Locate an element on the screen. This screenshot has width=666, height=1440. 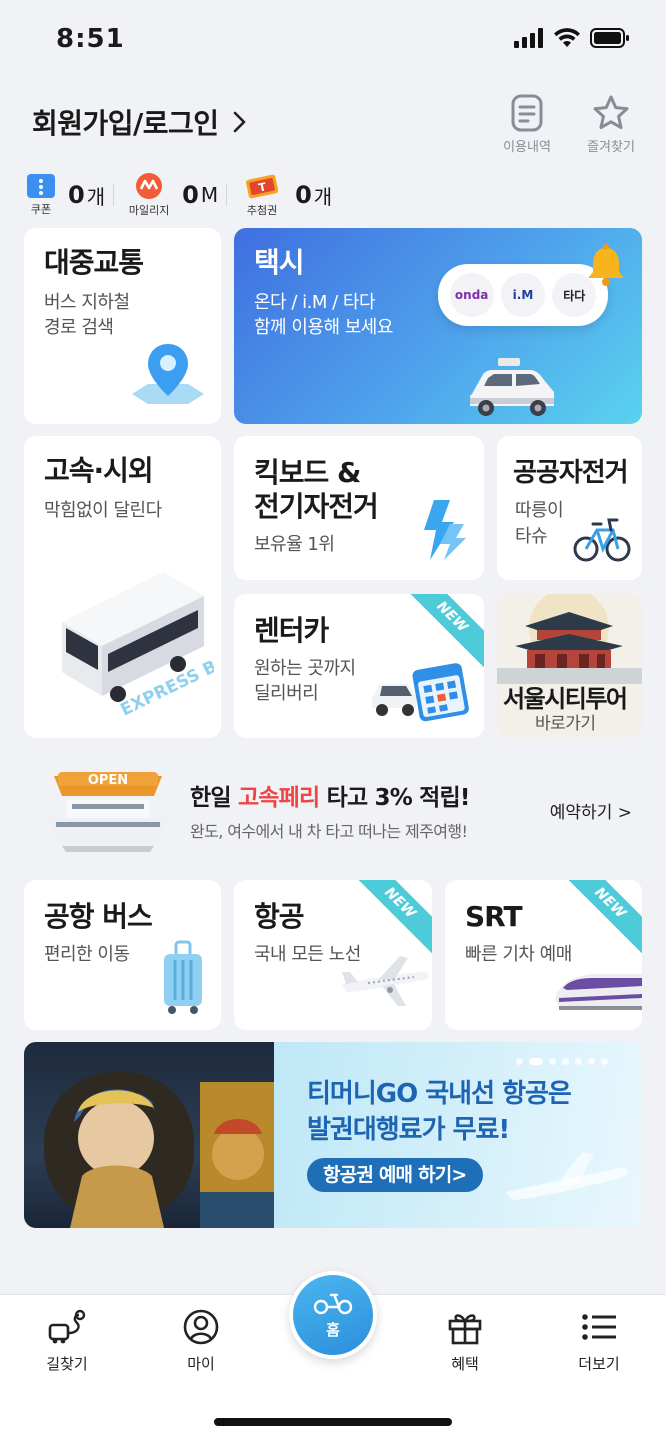
tab-my-label: 마이 is located at coordinates (201, 1364).